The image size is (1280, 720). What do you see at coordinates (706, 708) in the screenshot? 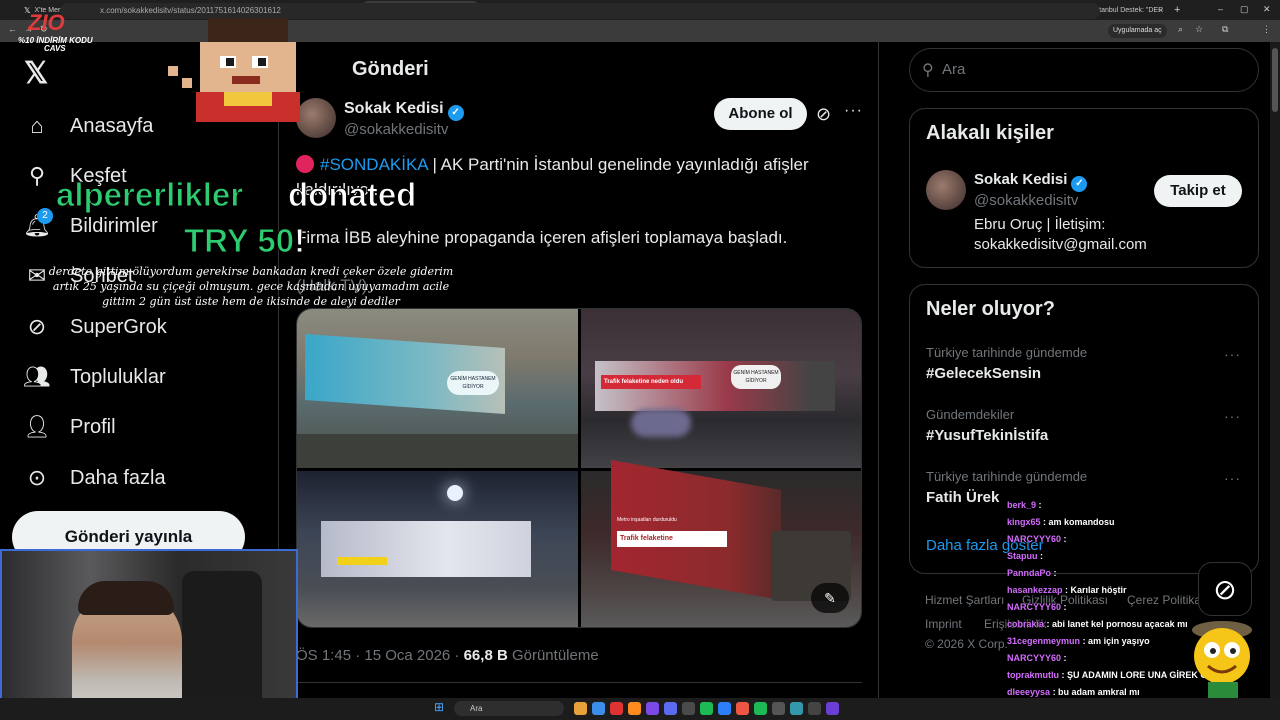
I see `spotify-icon` at bounding box center [706, 708].